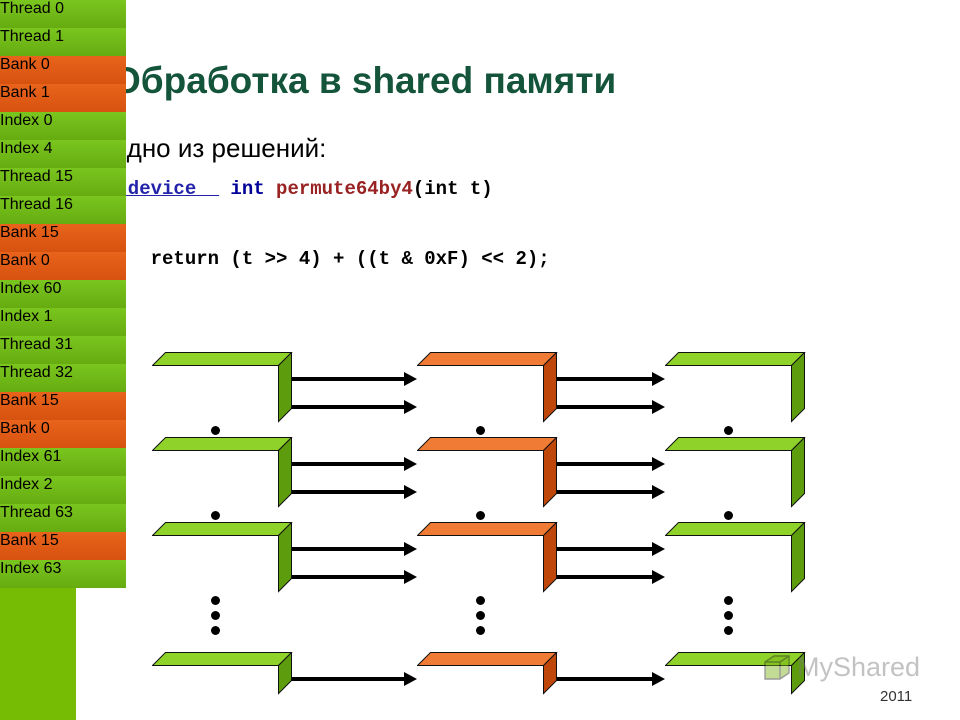 This screenshot has height=720, width=960. What do you see at coordinates (162, 189) in the screenshot?
I see `code-token: __device__` at bounding box center [162, 189].